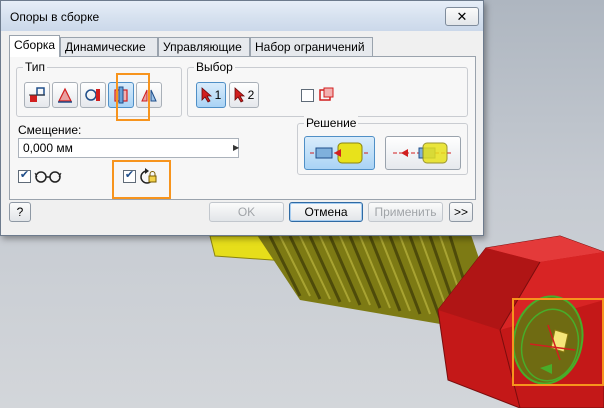 The image size is (604, 408). I want to click on solution-group: Решение, so click(382, 145).